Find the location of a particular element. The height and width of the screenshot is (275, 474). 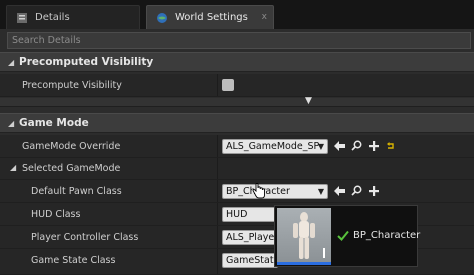

reset-to-default-icon is located at coordinates (390, 145).